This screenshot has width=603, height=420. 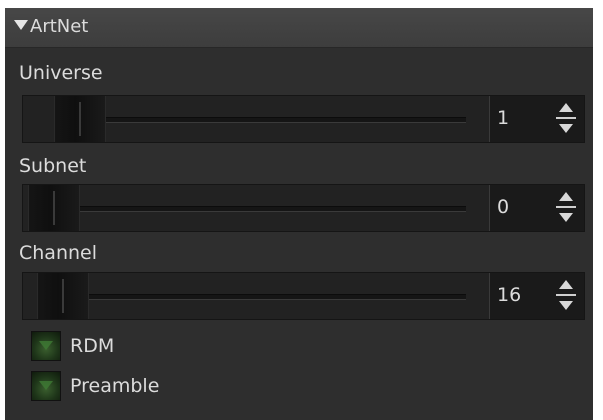 I want to click on subnet-label: Subnet, so click(x=53, y=166).